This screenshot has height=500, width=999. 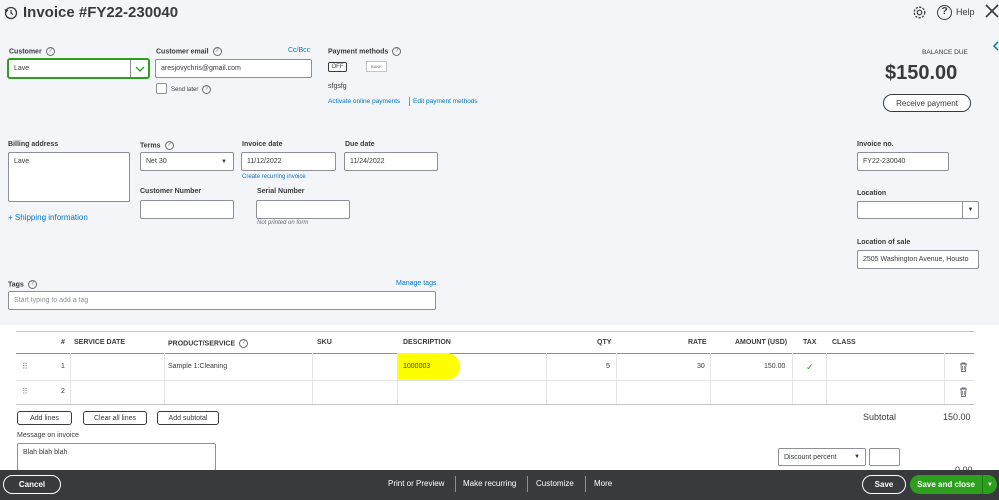 What do you see at coordinates (288, 161) in the screenshot?
I see `invoice-date-field: 11/12/2022` at bounding box center [288, 161].